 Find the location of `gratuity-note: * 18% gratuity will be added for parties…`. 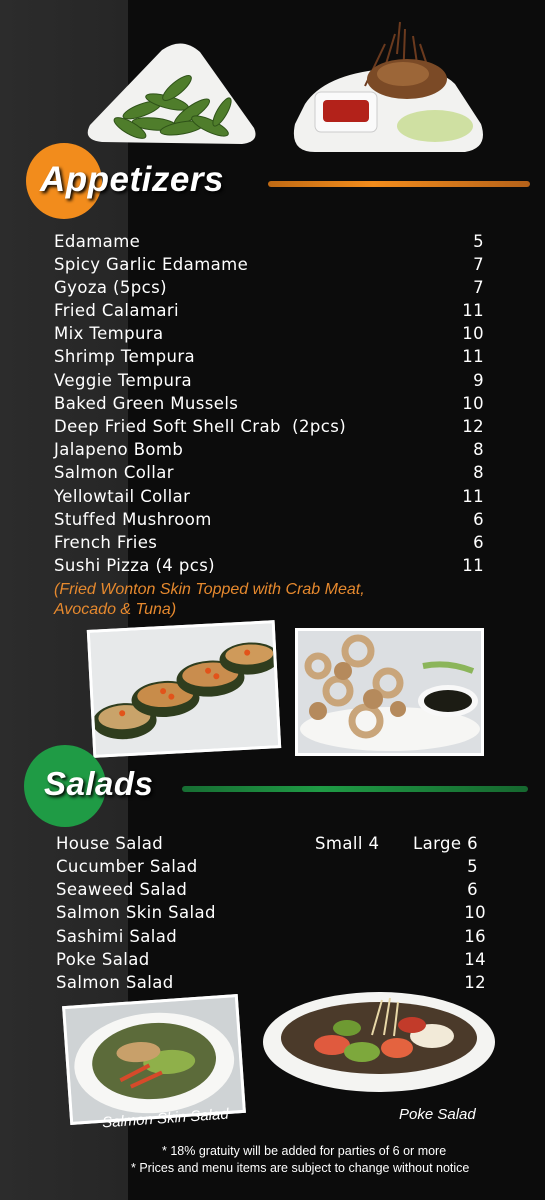

gratuity-note: * 18% gratuity will be added for parties… is located at coordinates (304, 1151).